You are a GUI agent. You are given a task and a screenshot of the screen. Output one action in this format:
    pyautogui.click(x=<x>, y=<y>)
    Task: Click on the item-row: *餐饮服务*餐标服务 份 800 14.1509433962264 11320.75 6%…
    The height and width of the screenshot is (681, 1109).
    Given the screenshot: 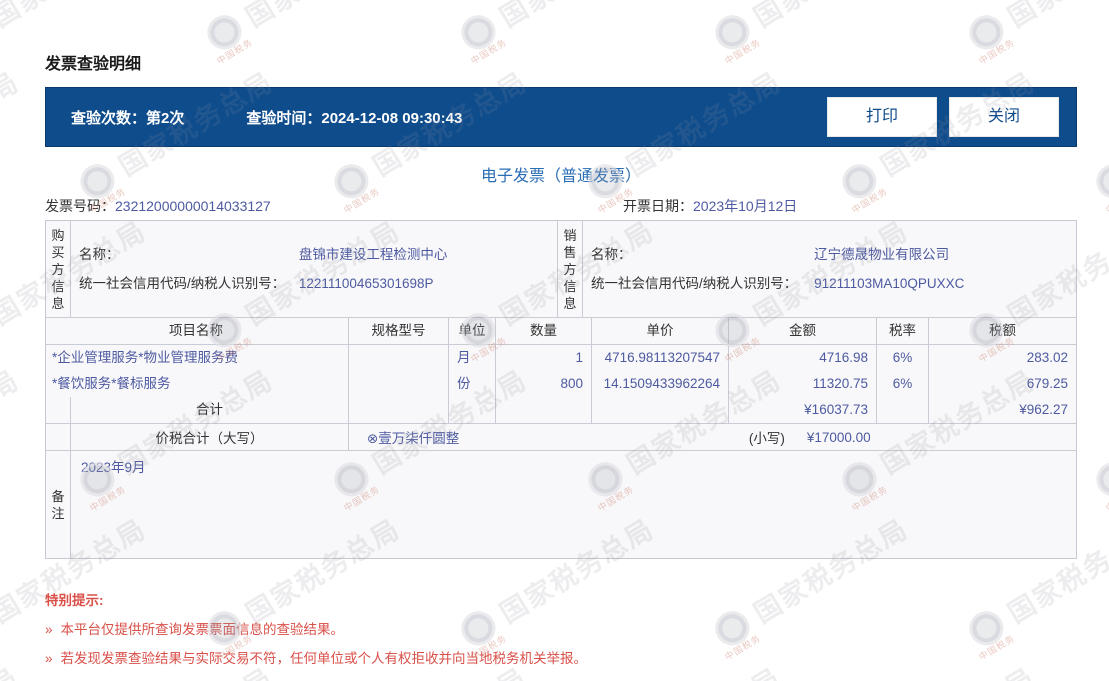 What is the action you would take?
    pyautogui.click(x=561, y=384)
    